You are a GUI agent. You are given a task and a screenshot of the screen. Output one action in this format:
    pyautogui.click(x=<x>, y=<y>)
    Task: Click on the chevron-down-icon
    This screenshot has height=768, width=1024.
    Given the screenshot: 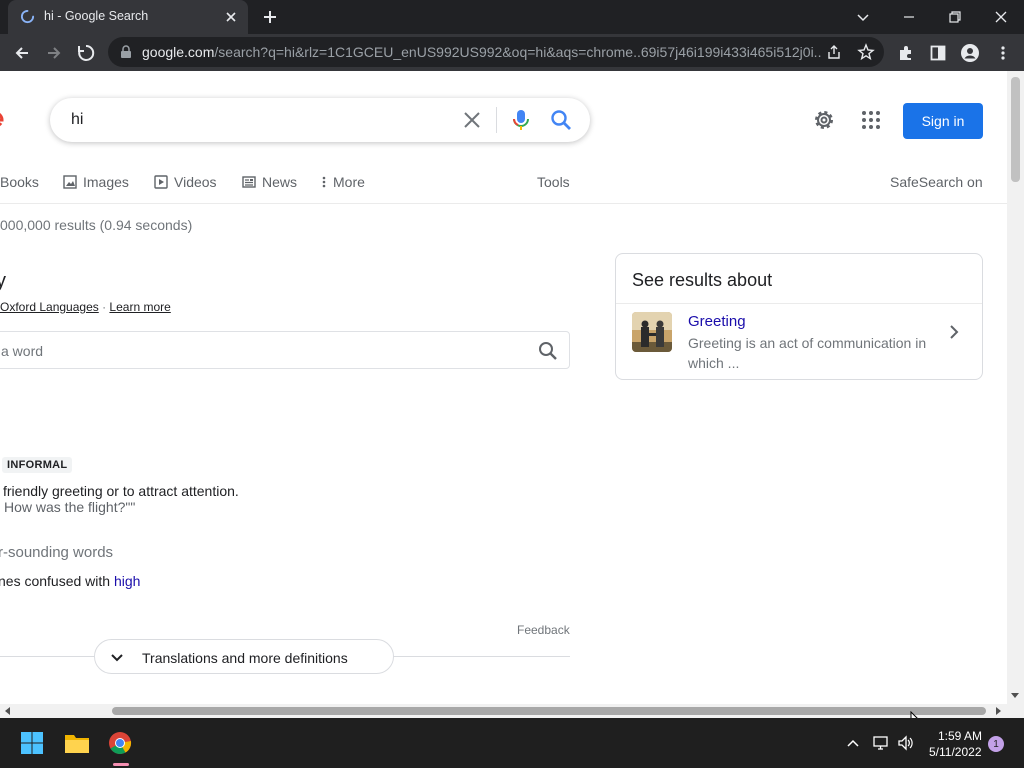 What is the action you would take?
    pyautogui.click(x=117, y=658)
    